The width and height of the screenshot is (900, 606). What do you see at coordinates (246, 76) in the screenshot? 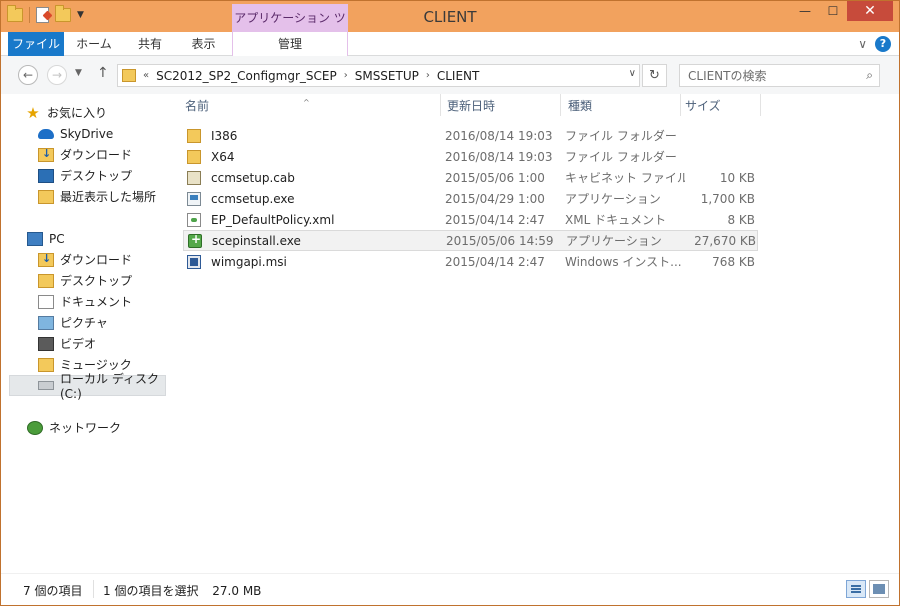
I see `breadcrumb-item: SC2012_SP2_Configmgr_SCEP` at bounding box center [246, 76].